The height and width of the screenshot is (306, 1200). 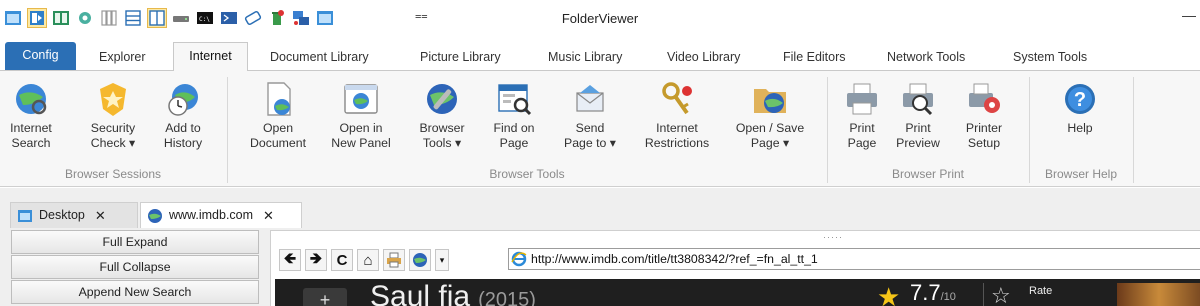 I want to click on group-label-browser-print: Browser Print, so click(x=928, y=174).